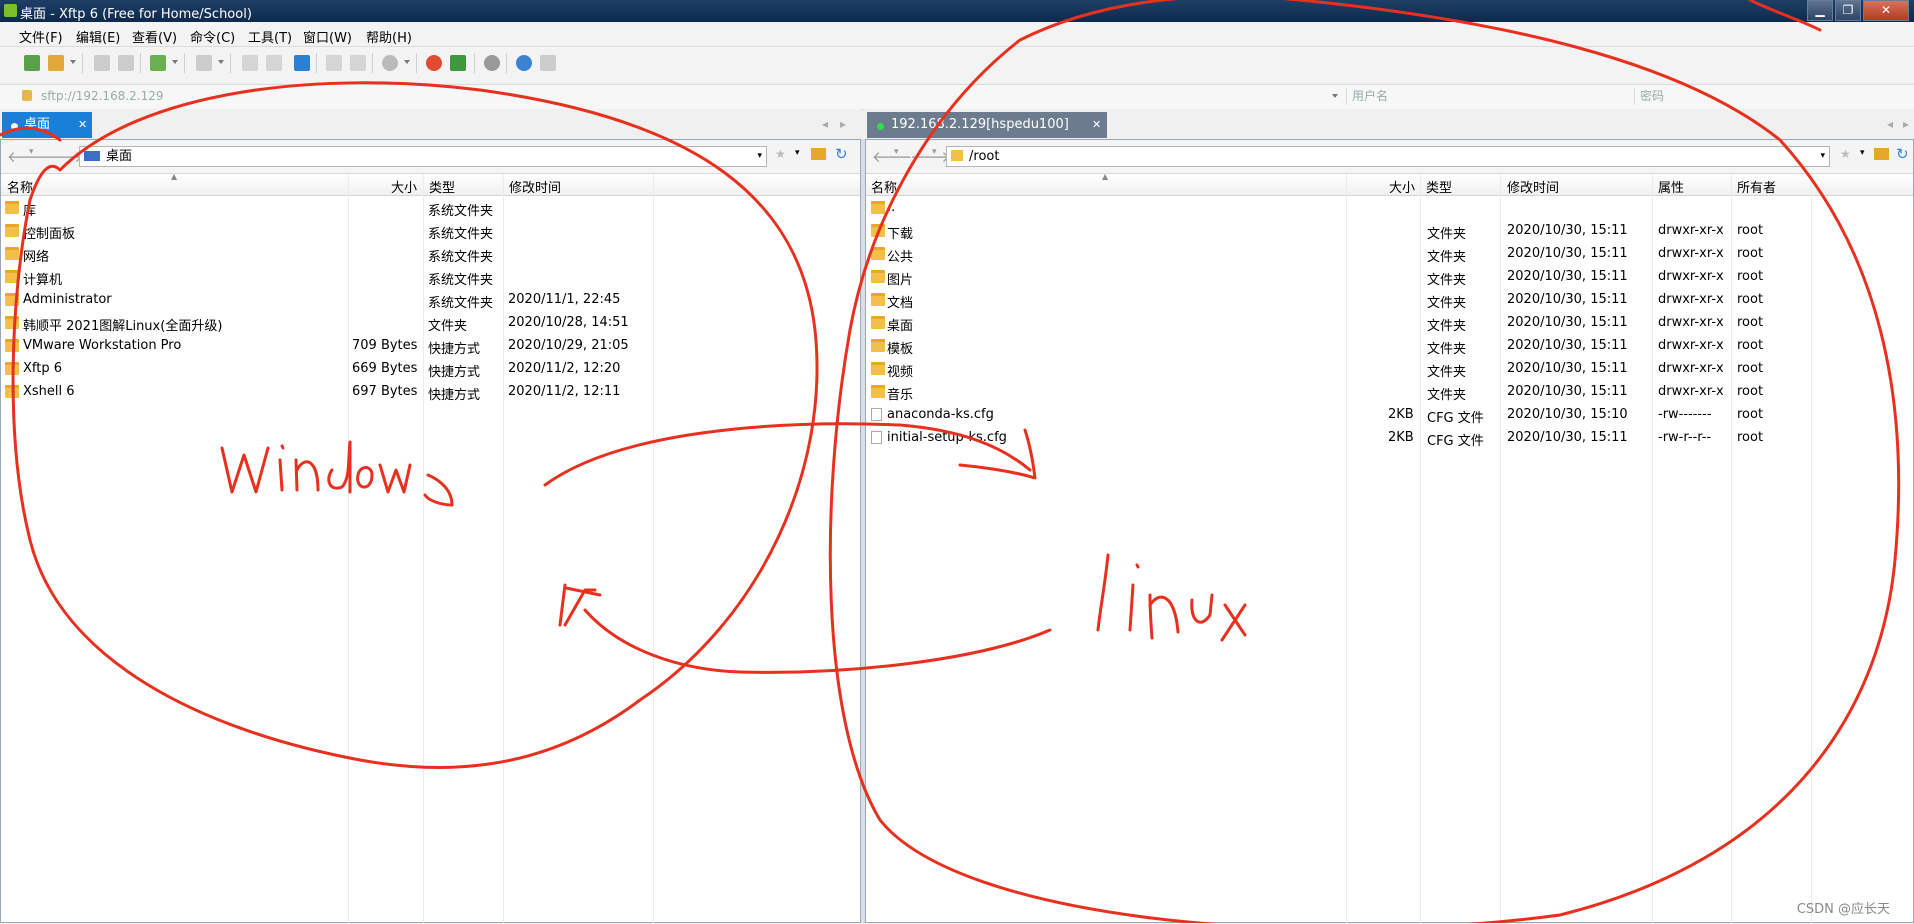 The height and width of the screenshot is (924, 1914). Describe the element at coordinates (1389, 276) in the screenshot. I see `table-row: 图片 文件夹 2020/10/30, 15:11 drwxr-xr-x root` at that location.